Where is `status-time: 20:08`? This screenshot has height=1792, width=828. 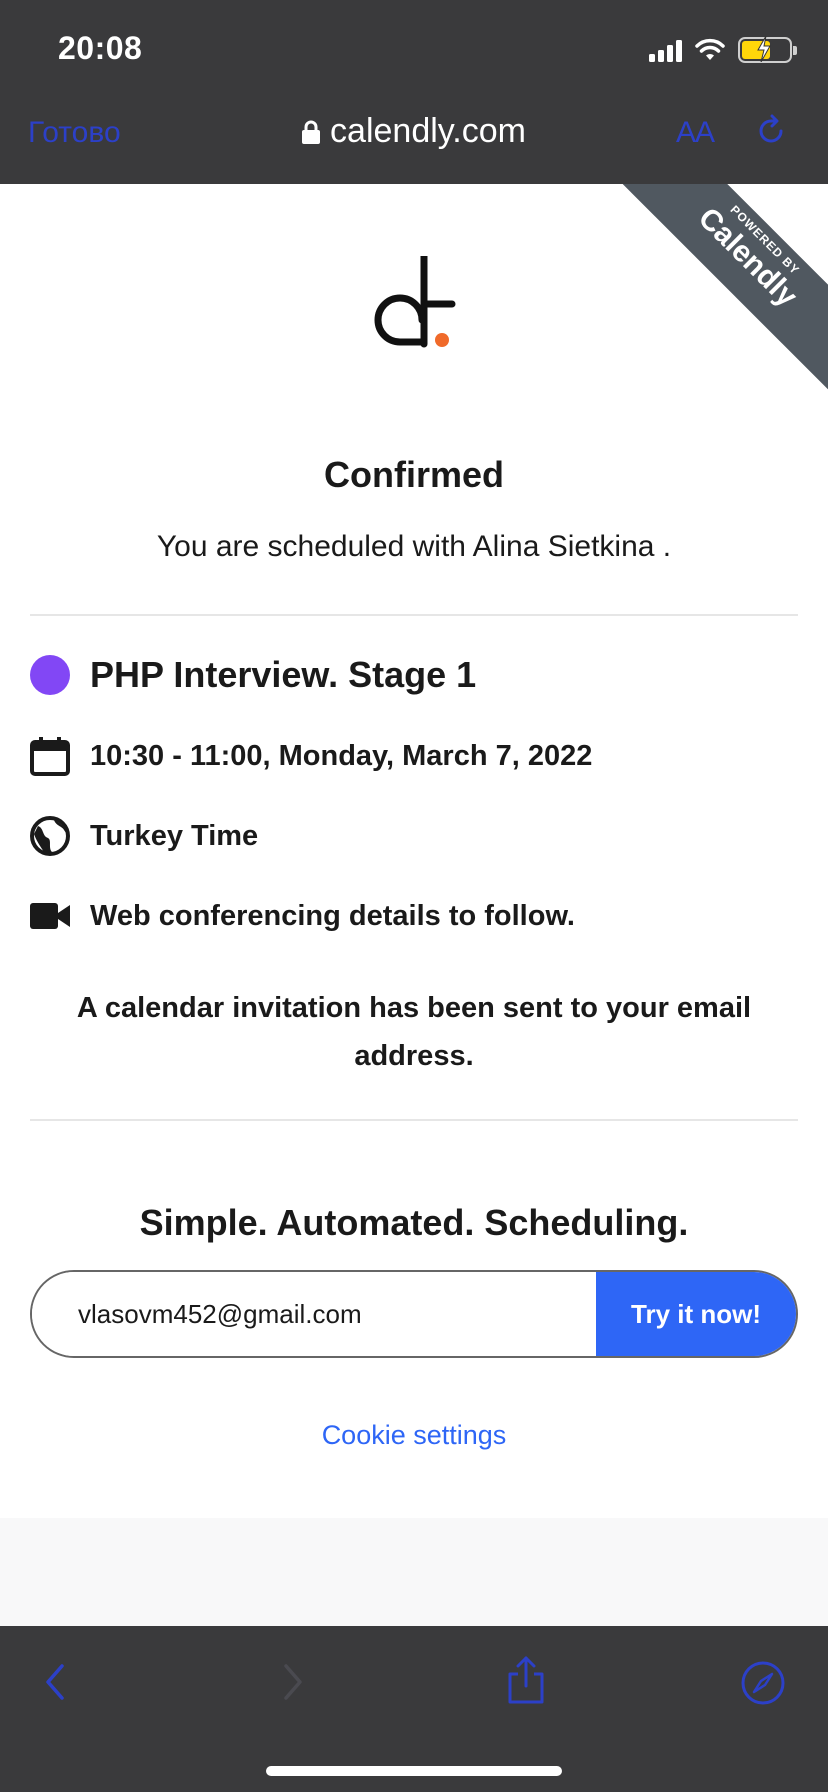 status-time: 20:08 is located at coordinates (100, 48).